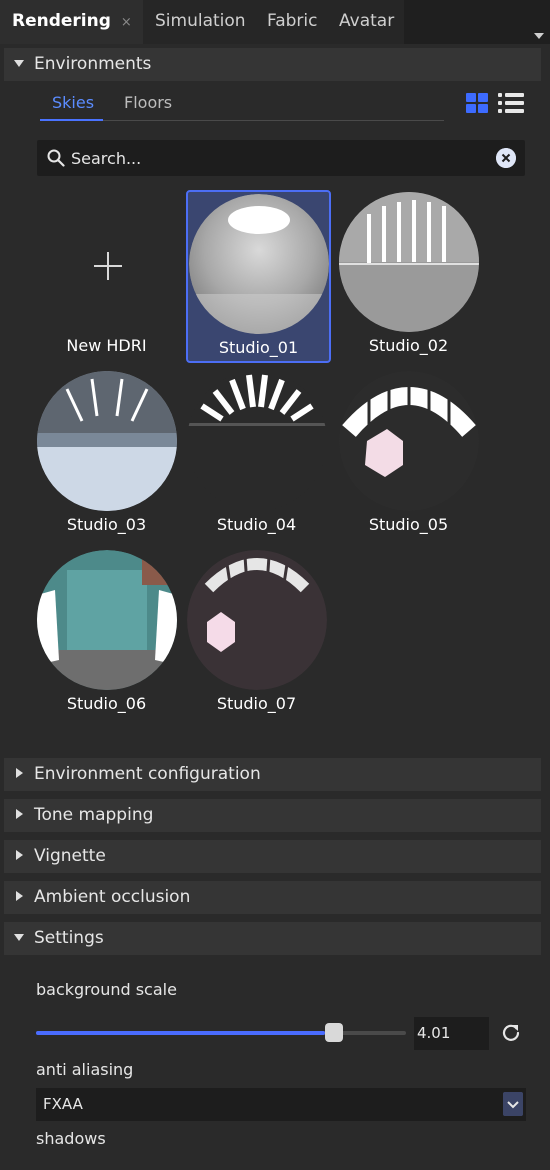 Image resolution: width=550 pixels, height=1170 pixels. I want to click on section-label: Vignette, so click(70, 856).